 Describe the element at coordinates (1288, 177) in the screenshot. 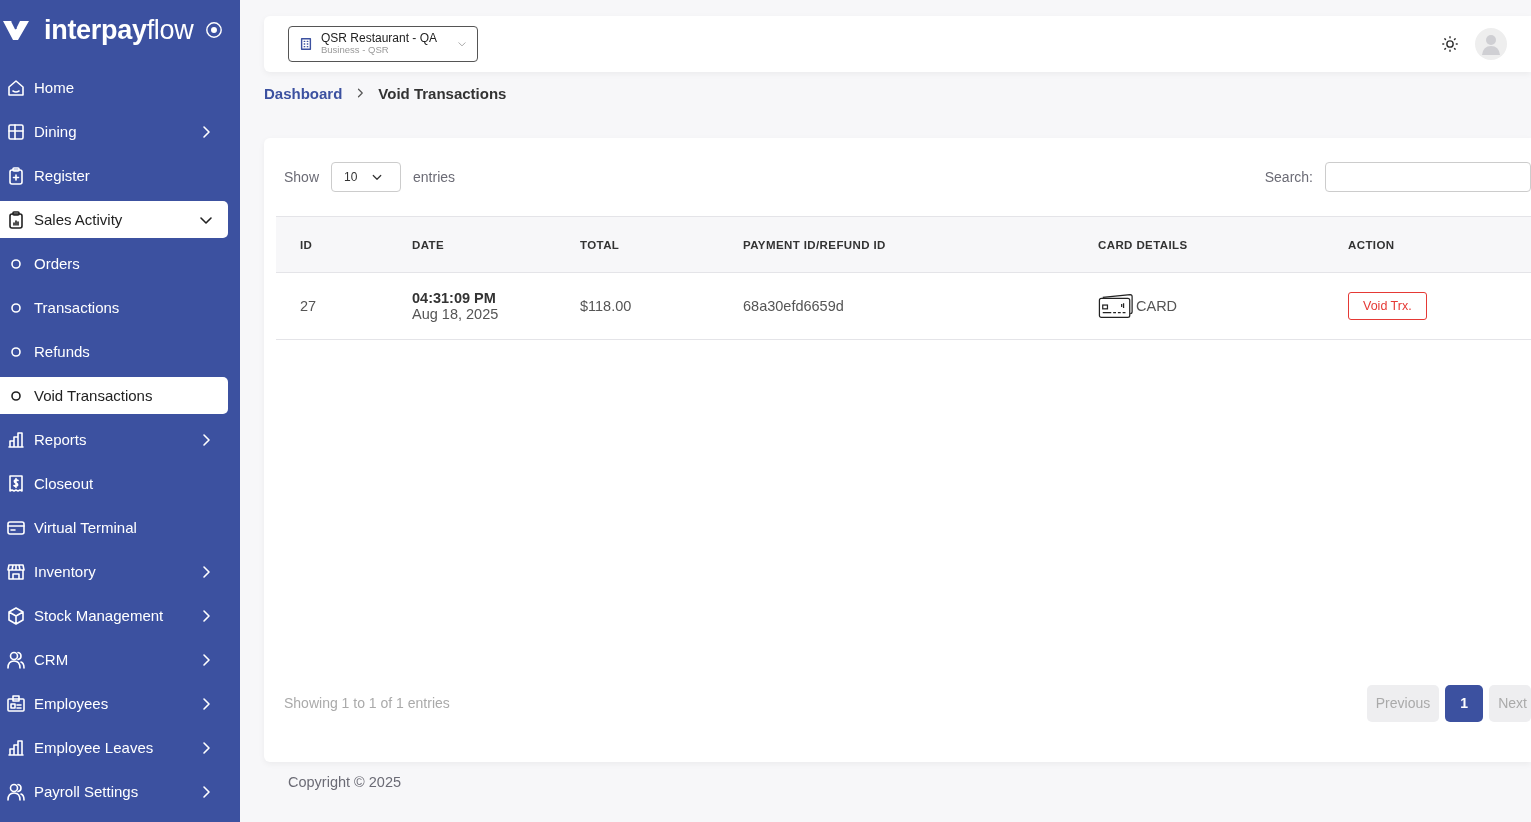

I see `search-label: Search:` at that location.